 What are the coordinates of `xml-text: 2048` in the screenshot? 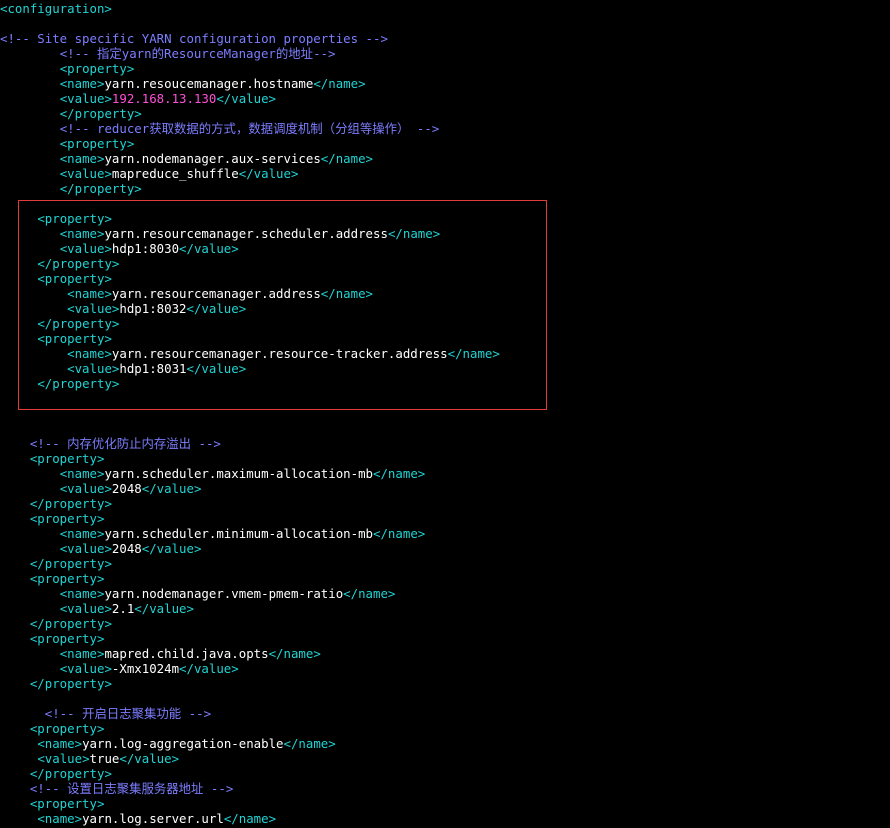 It's located at (126, 548).